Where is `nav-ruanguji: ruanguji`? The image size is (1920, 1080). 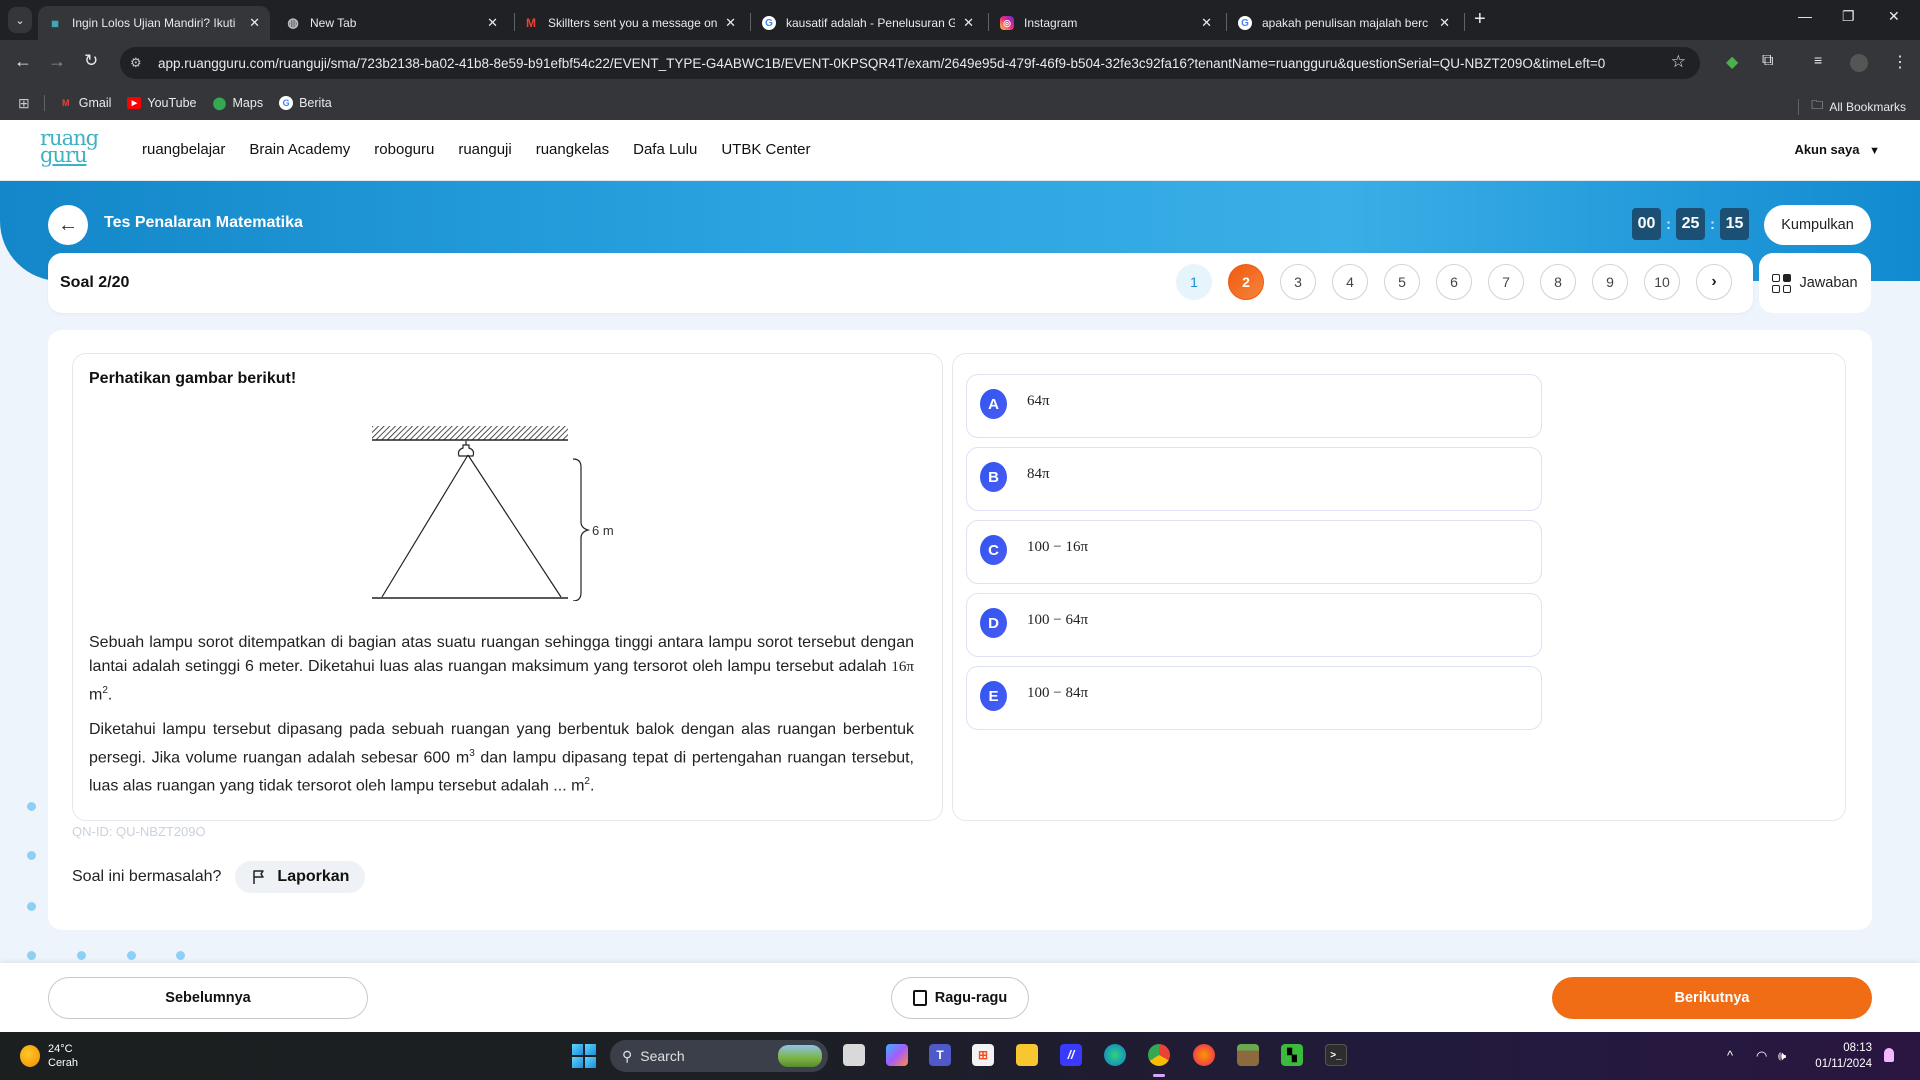
nav-ruanguji: ruanguji is located at coordinates (484, 149).